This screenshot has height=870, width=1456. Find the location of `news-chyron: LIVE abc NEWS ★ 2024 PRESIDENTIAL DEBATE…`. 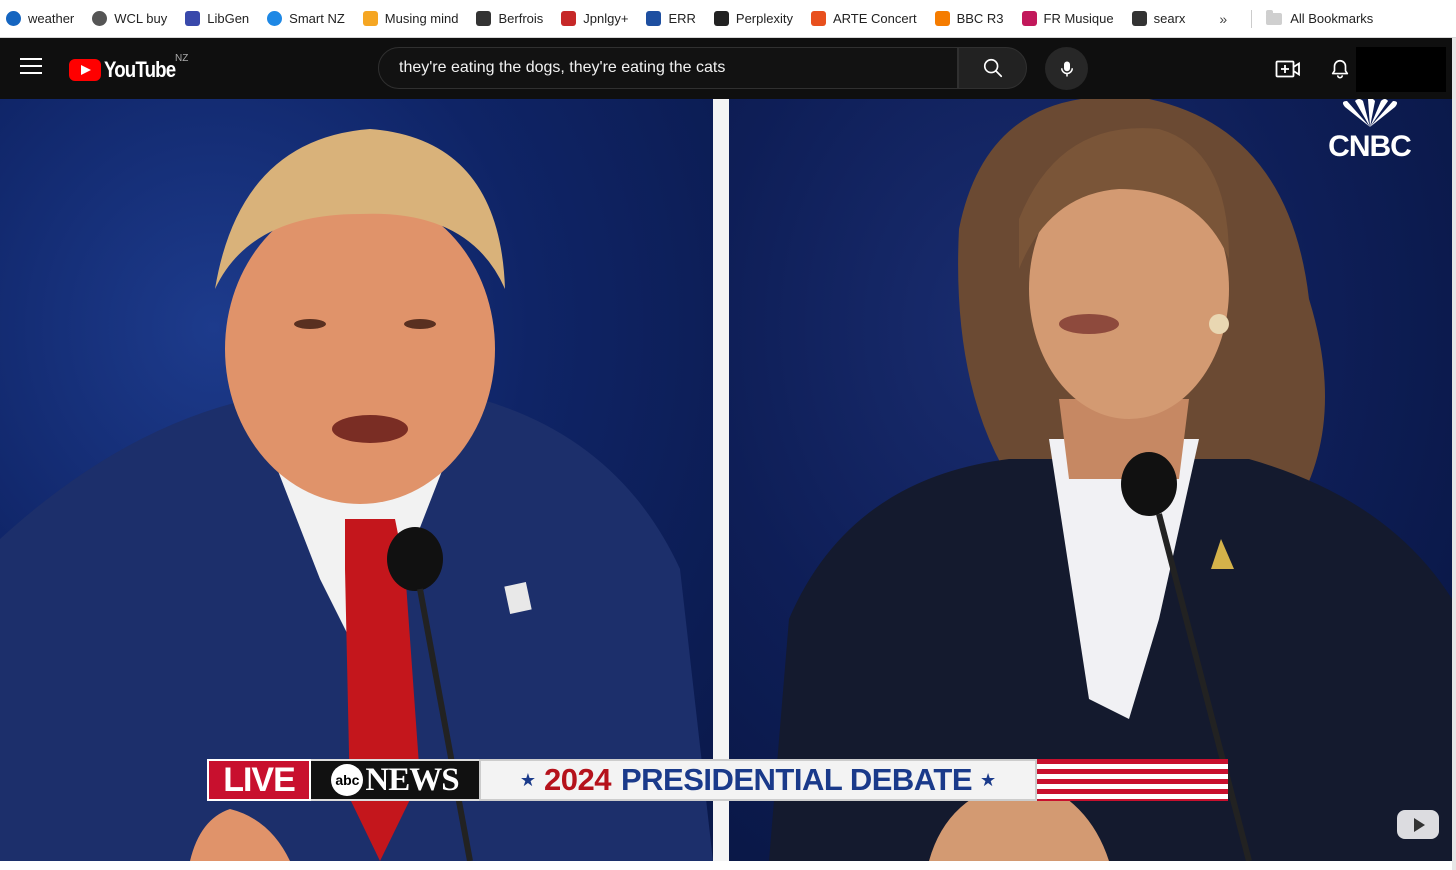

news-chyron: LIVE abc NEWS ★ 2024 PRESIDENTIAL DEBATE… is located at coordinates (717, 780).